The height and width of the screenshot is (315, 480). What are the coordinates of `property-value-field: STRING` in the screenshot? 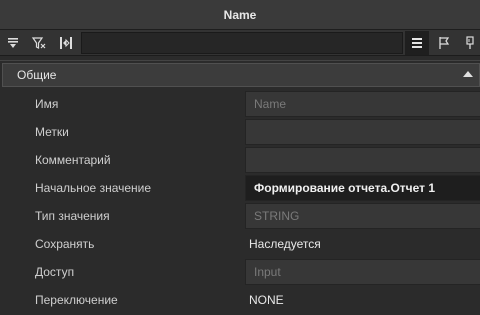 It's located at (362, 216).